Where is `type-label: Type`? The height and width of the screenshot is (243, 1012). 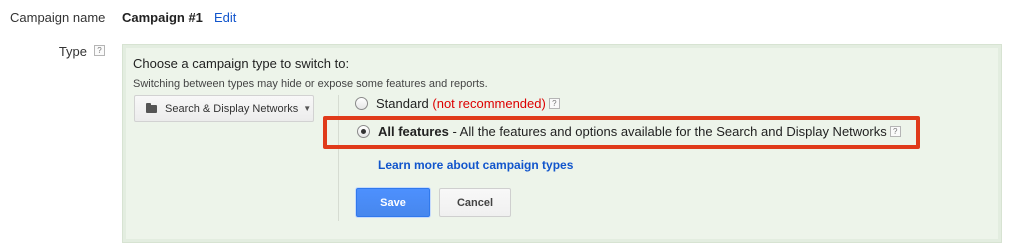
type-label: Type is located at coordinates (72, 51).